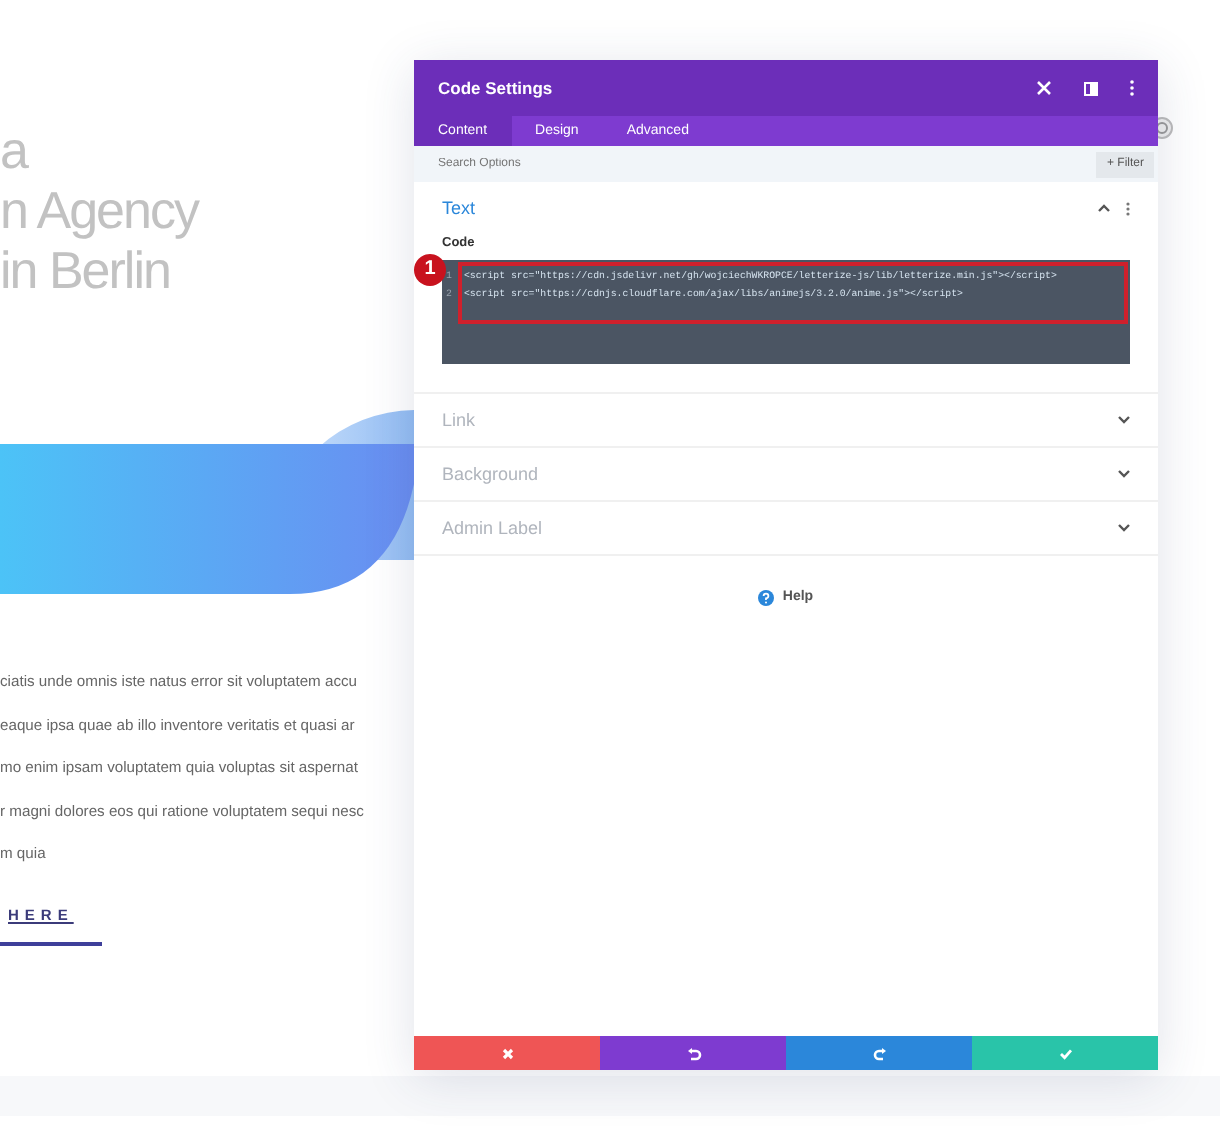 Image resolution: width=1220 pixels, height=1132 pixels. I want to click on help-icon, so click(766, 598).